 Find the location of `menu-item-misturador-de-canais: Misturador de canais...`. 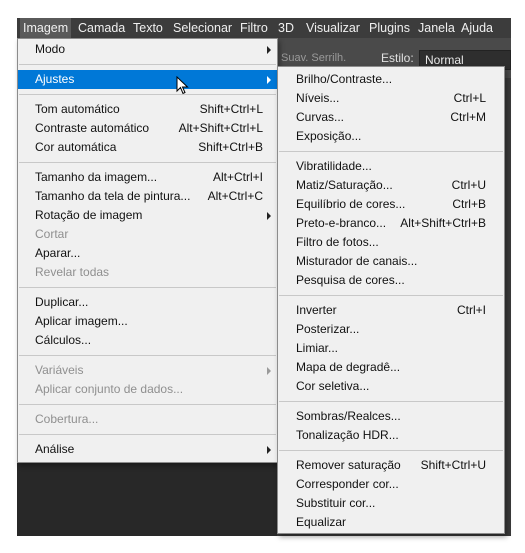

menu-item-misturador-de-canais: Misturador de canais... is located at coordinates (391, 261).